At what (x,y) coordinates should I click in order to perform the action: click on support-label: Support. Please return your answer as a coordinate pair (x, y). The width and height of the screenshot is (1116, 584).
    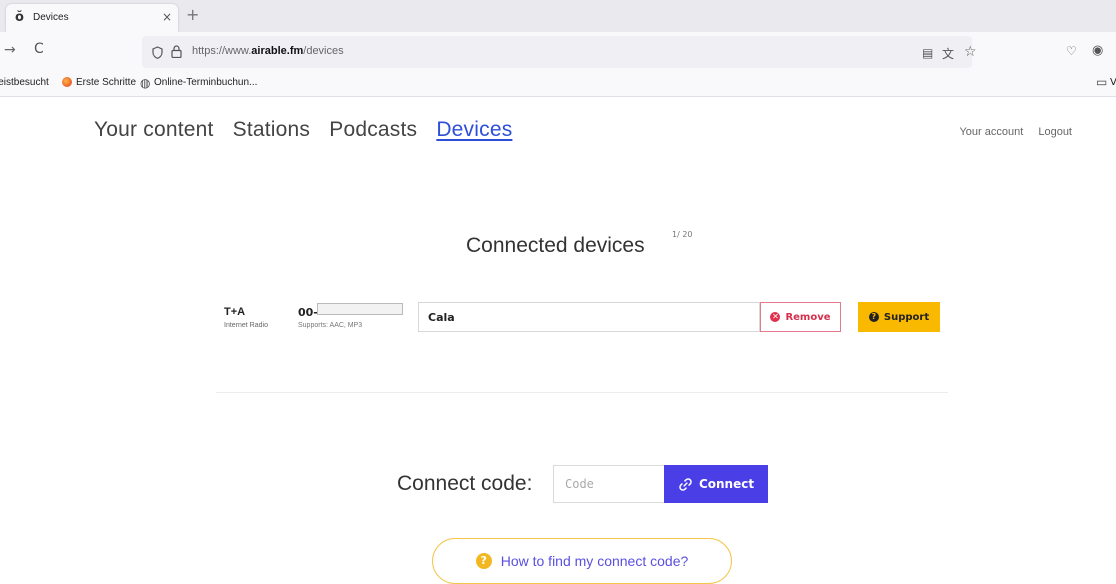
    Looking at the image, I should click on (906, 317).